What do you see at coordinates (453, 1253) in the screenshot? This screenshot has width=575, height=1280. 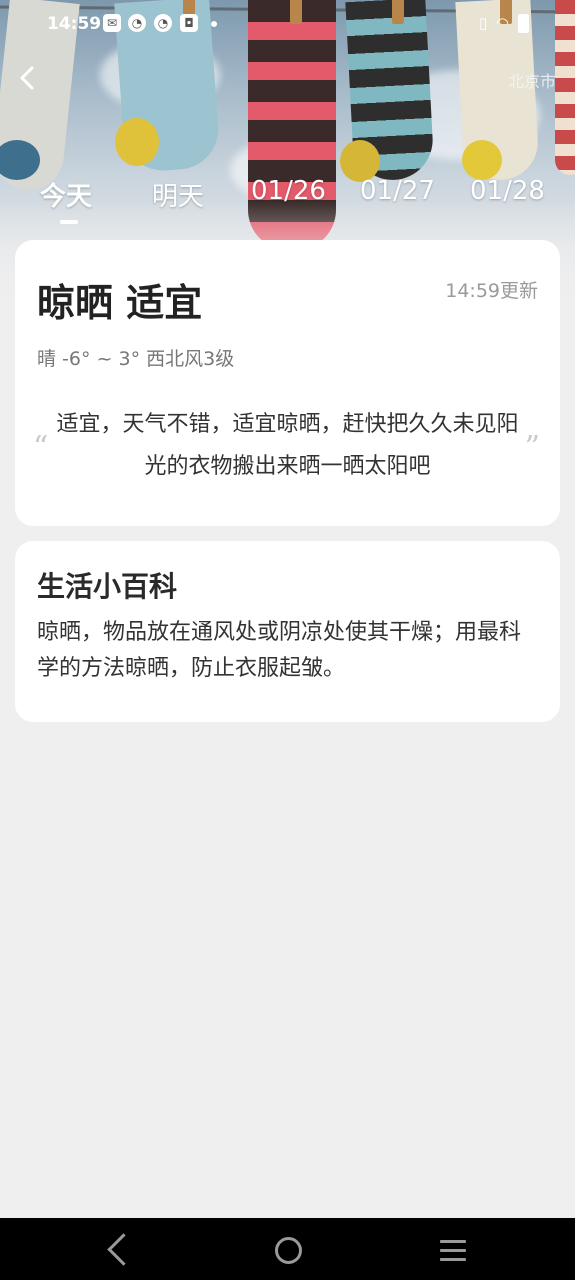 I see `nav-recents-icon` at bounding box center [453, 1253].